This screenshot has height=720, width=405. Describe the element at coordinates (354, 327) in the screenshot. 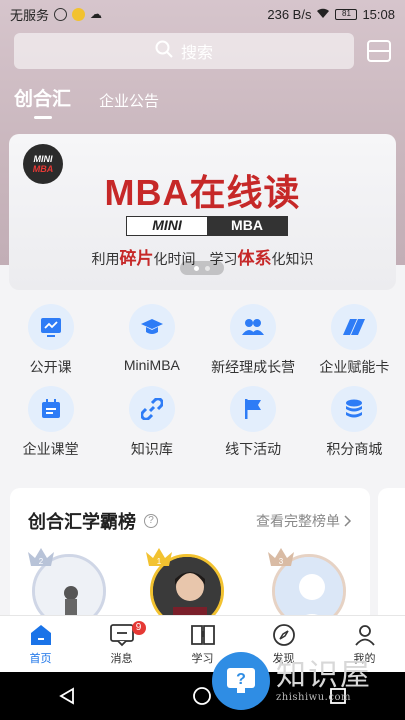

I see `card-icon` at that location.